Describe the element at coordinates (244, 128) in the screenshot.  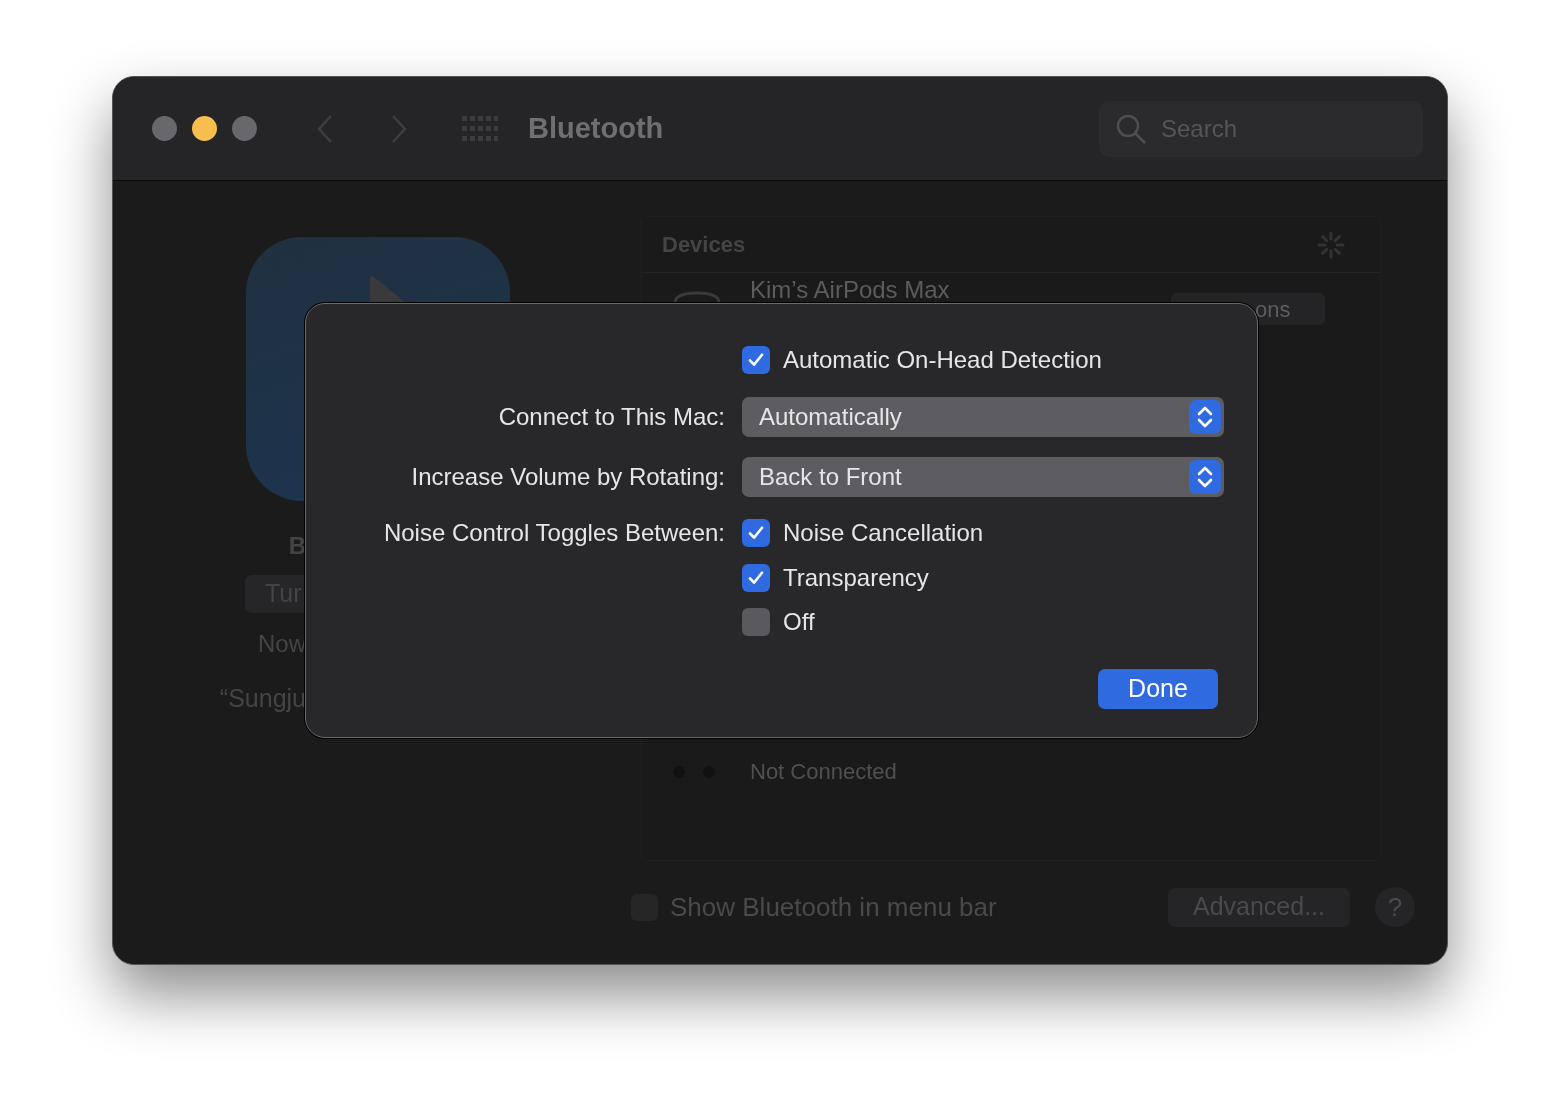
I see `zoom-window-button` at that location.